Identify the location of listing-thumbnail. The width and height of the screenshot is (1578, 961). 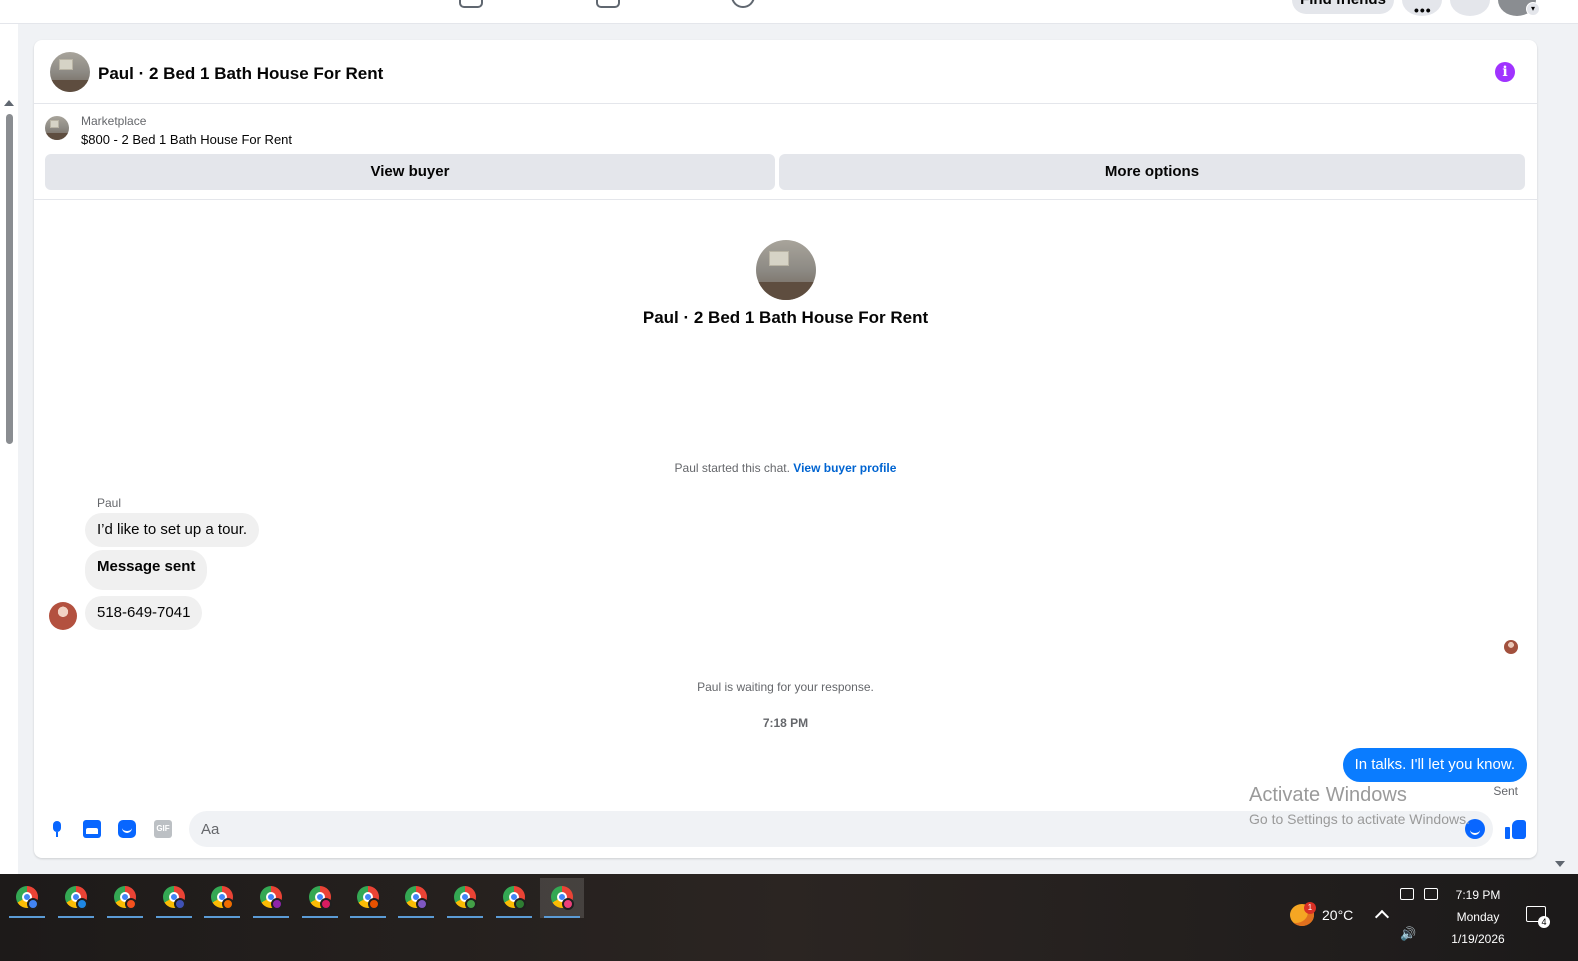
(57, 128).